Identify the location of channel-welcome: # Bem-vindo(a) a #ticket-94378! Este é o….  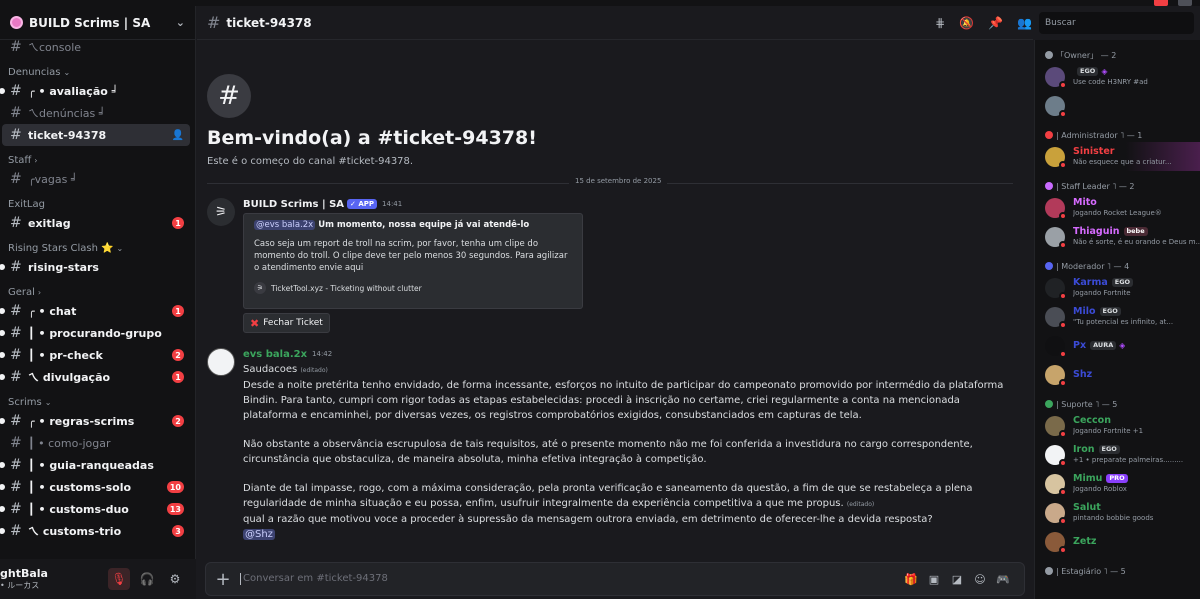
(372, 120).